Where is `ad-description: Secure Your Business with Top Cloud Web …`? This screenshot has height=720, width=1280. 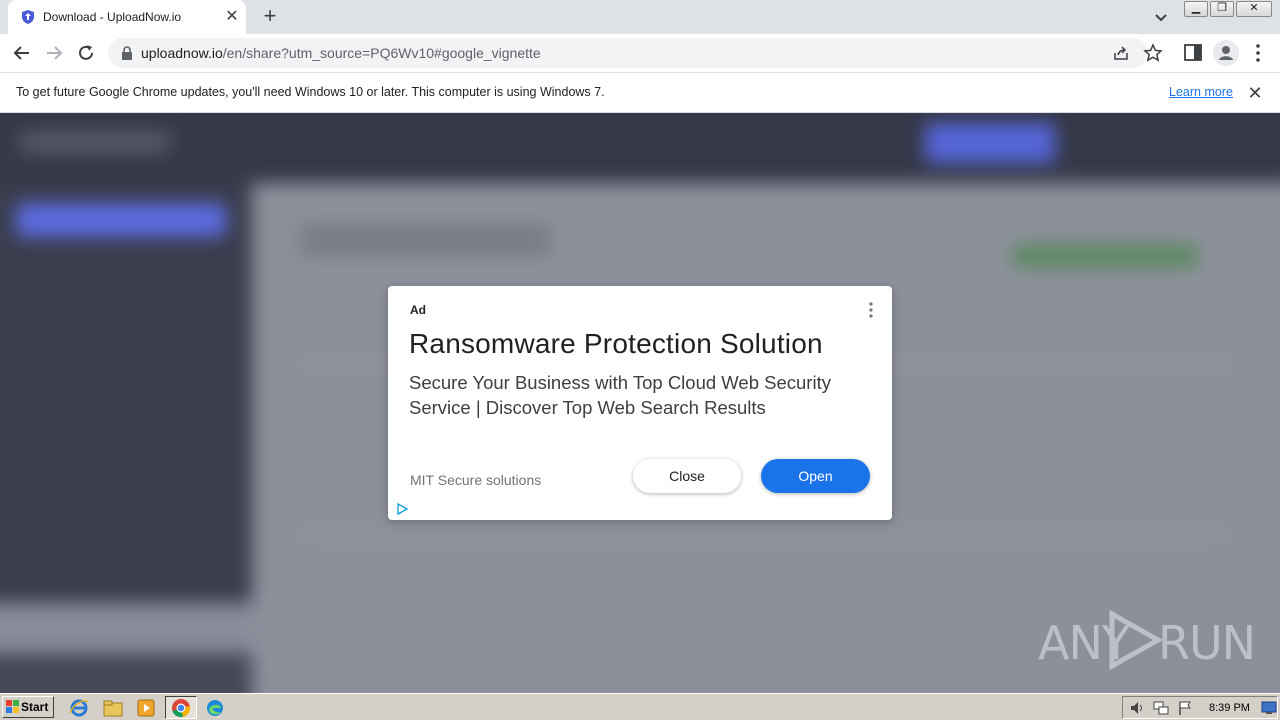 ad-description: Secure Your Business with Top Cloud Web … is located at coordinates (620, 395).